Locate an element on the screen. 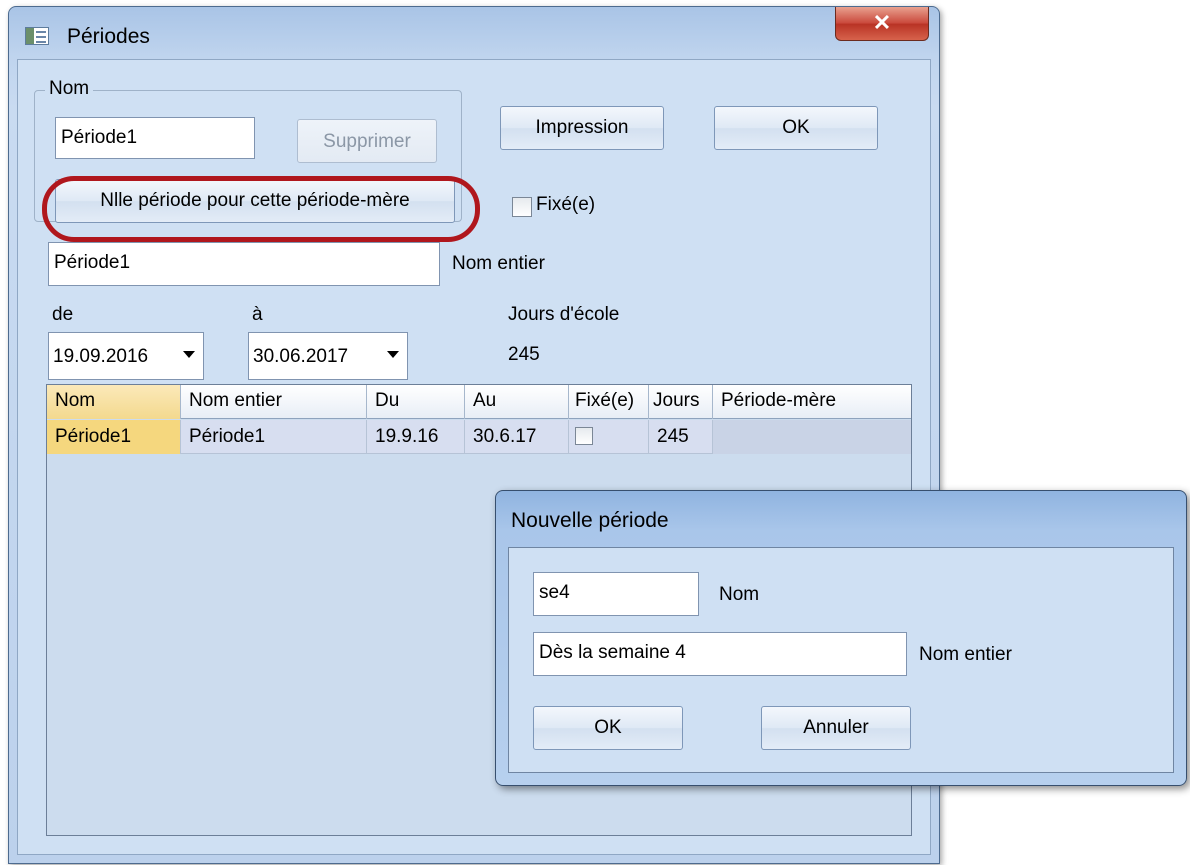 The image size is (1190, 865). dialog-name-label: Nom is located at coordinates (739, 594).